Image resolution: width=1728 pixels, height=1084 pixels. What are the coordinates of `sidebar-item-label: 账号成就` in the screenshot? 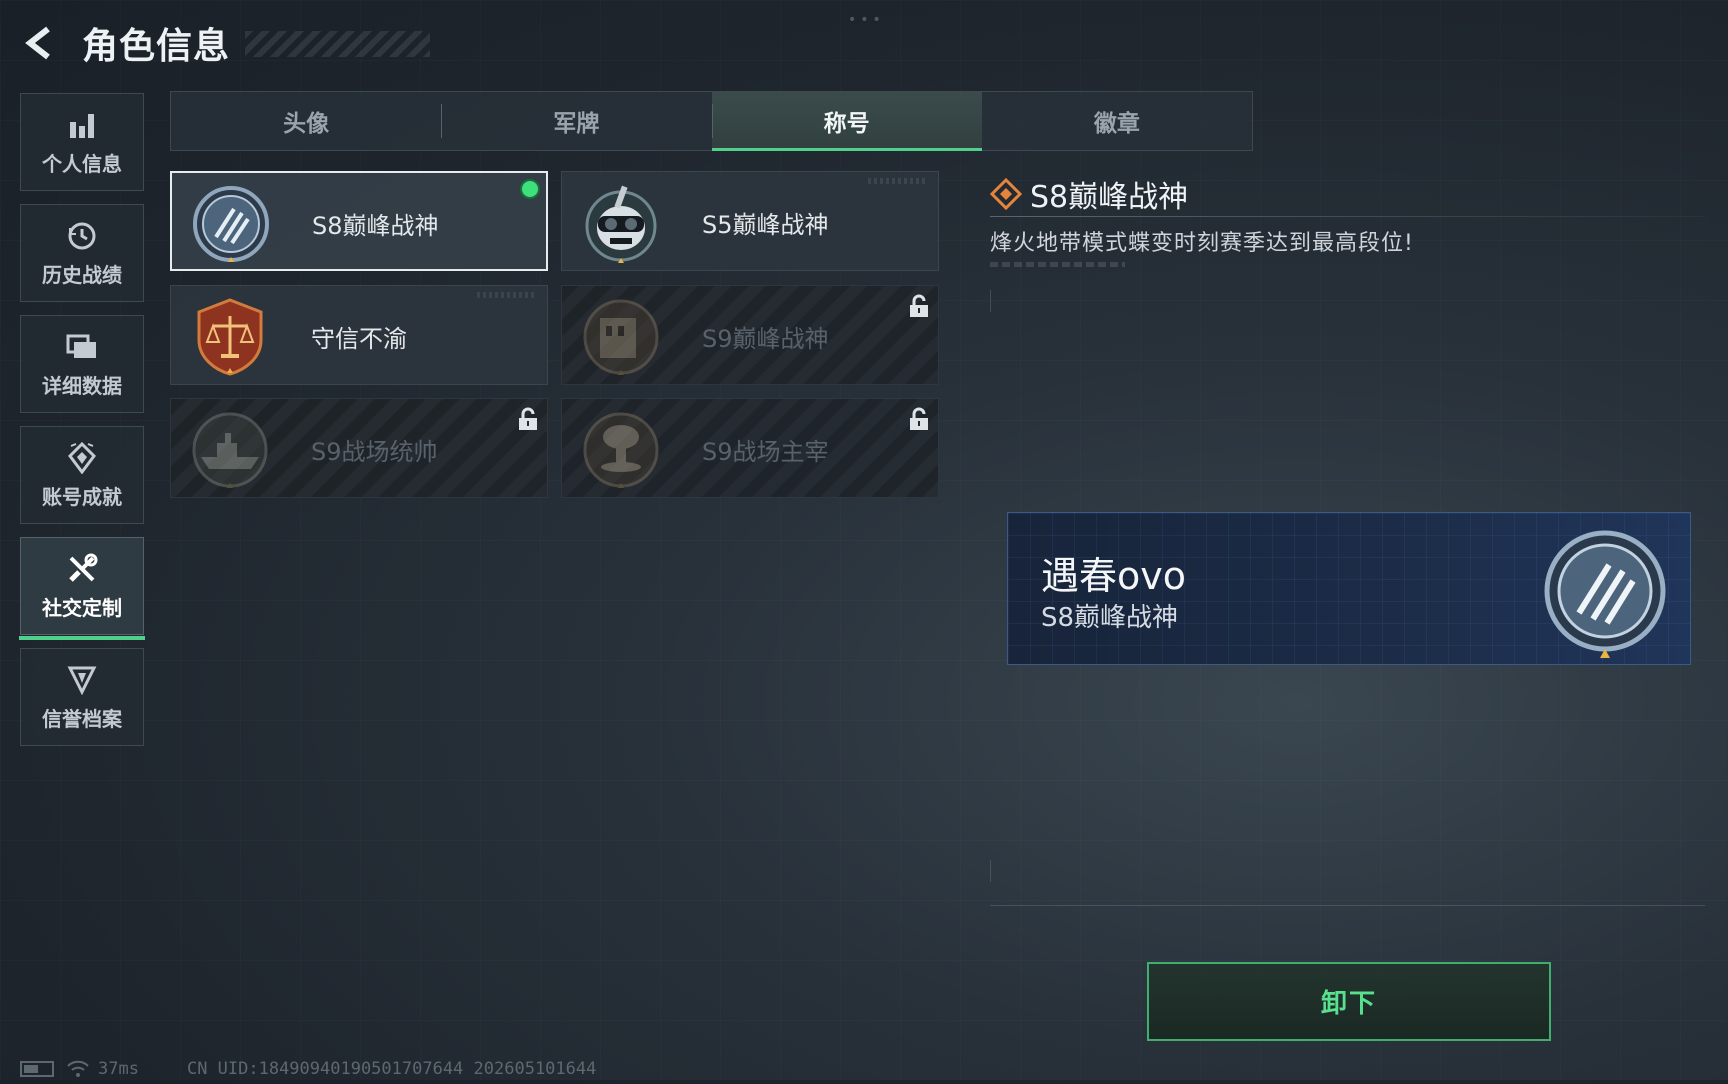 It's located at (82, 496).